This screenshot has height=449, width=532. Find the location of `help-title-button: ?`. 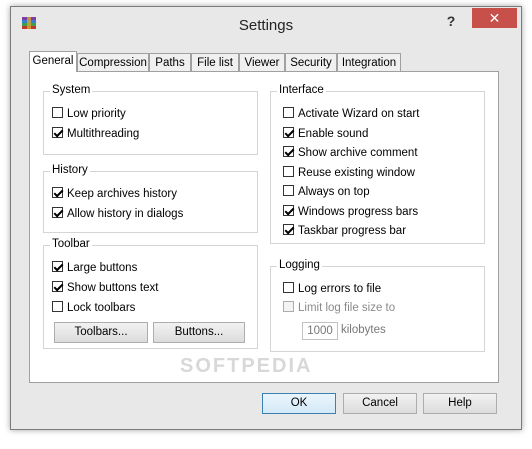

help-title-button: ? is located at coordinates (451, 22).